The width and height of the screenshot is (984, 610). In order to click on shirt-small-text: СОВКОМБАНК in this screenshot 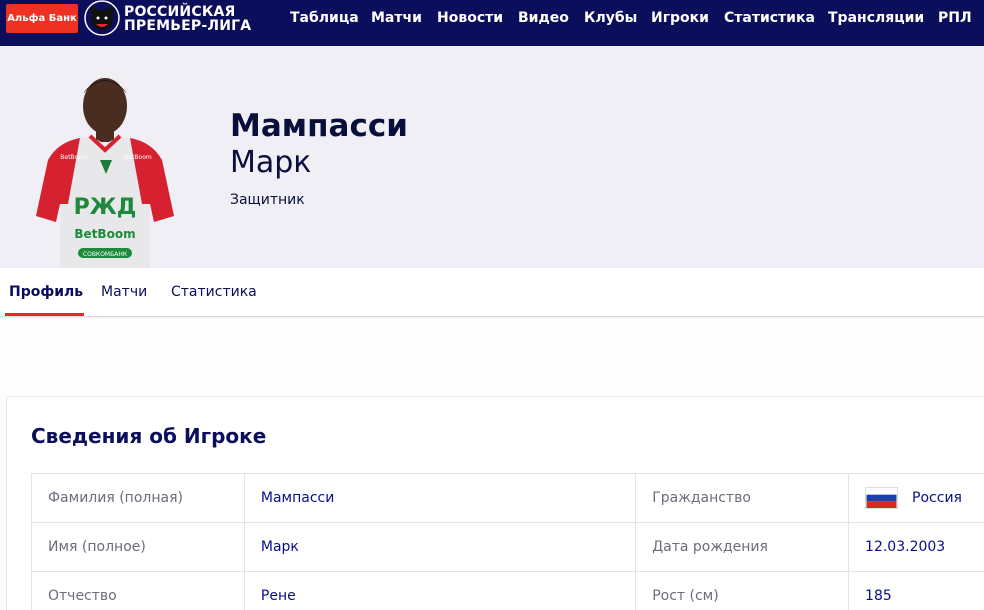, I will do `click(105, 254)`.